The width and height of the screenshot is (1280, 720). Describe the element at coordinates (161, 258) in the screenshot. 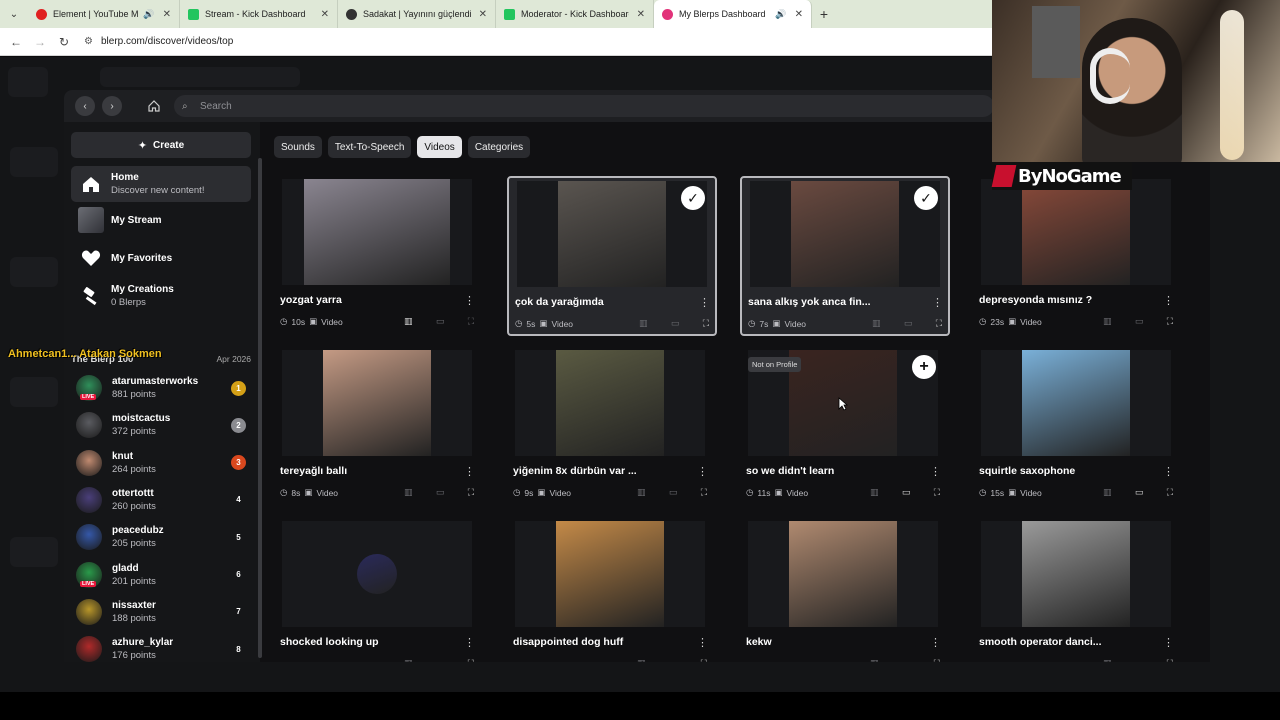

I see `sidebar-item-my-favorites: My Favorites` at that location.